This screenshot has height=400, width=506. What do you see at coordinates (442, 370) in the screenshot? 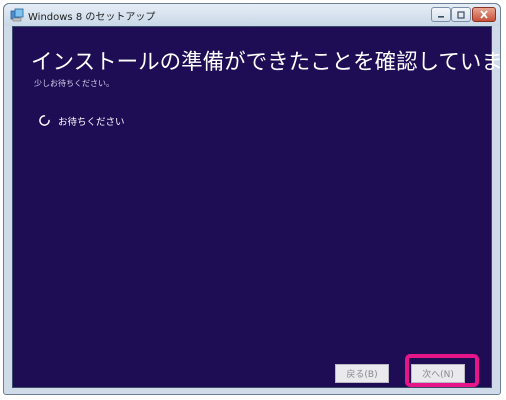
I see `next-button-highlight` at bounding box center [442, 370].